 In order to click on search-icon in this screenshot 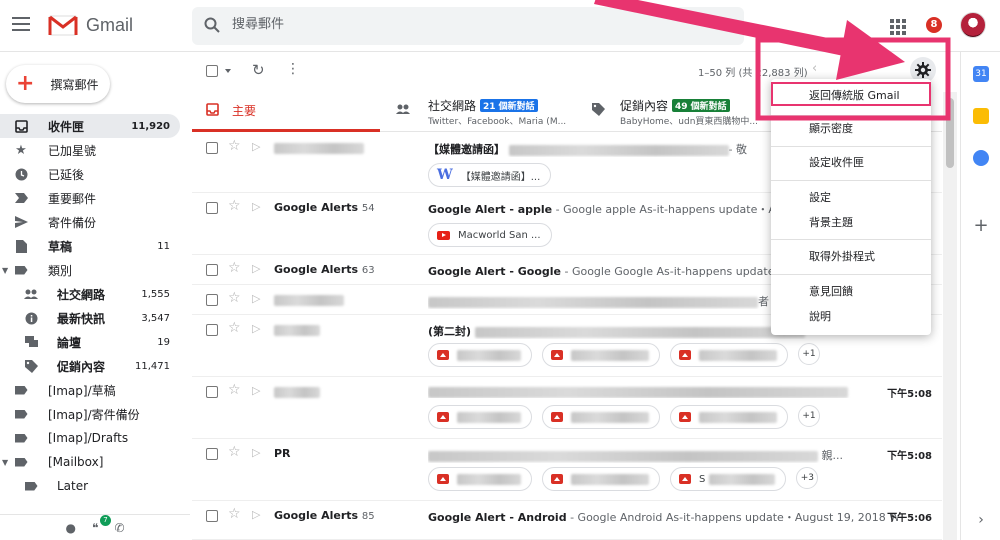, I will do `click(212, 25)`.